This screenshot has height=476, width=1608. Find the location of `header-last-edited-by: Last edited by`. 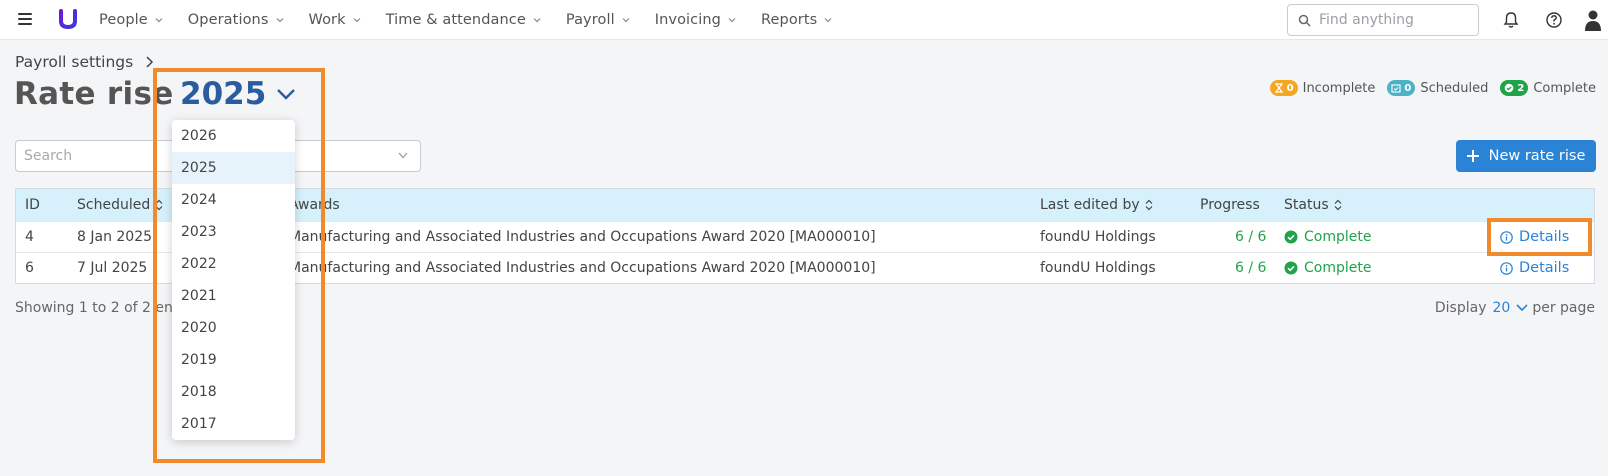

header-last-edited-by: Last edited by is located at coordinates (1096, 205).